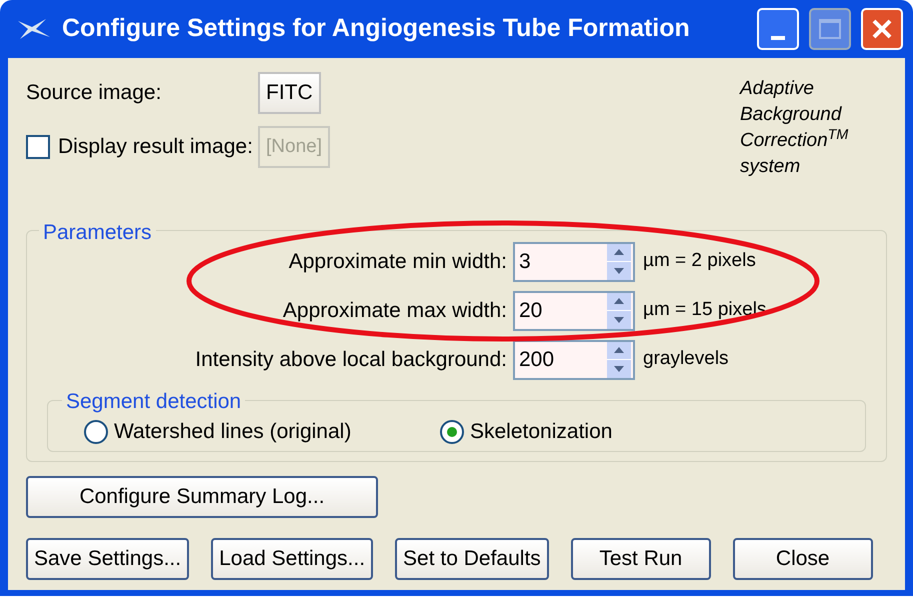 The height and width of the screenshot is (598, 913). I want to click on close-icon, so click(882, 29).